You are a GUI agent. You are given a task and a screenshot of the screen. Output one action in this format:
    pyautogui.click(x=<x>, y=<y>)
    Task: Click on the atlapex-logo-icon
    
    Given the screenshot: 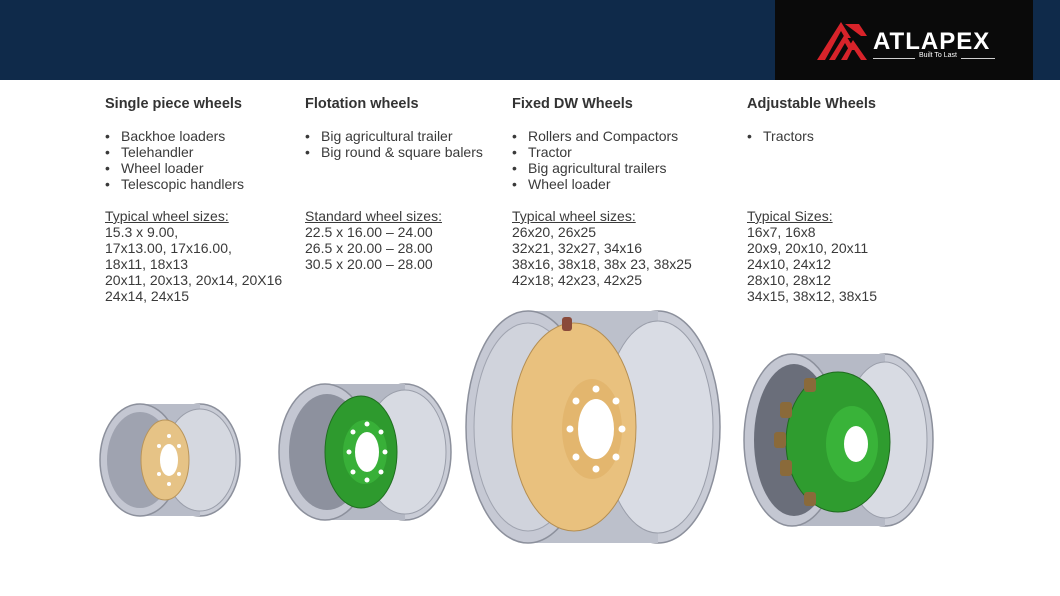 What is the action you would take?
    pyautogui.click(x=842, y=41)
    